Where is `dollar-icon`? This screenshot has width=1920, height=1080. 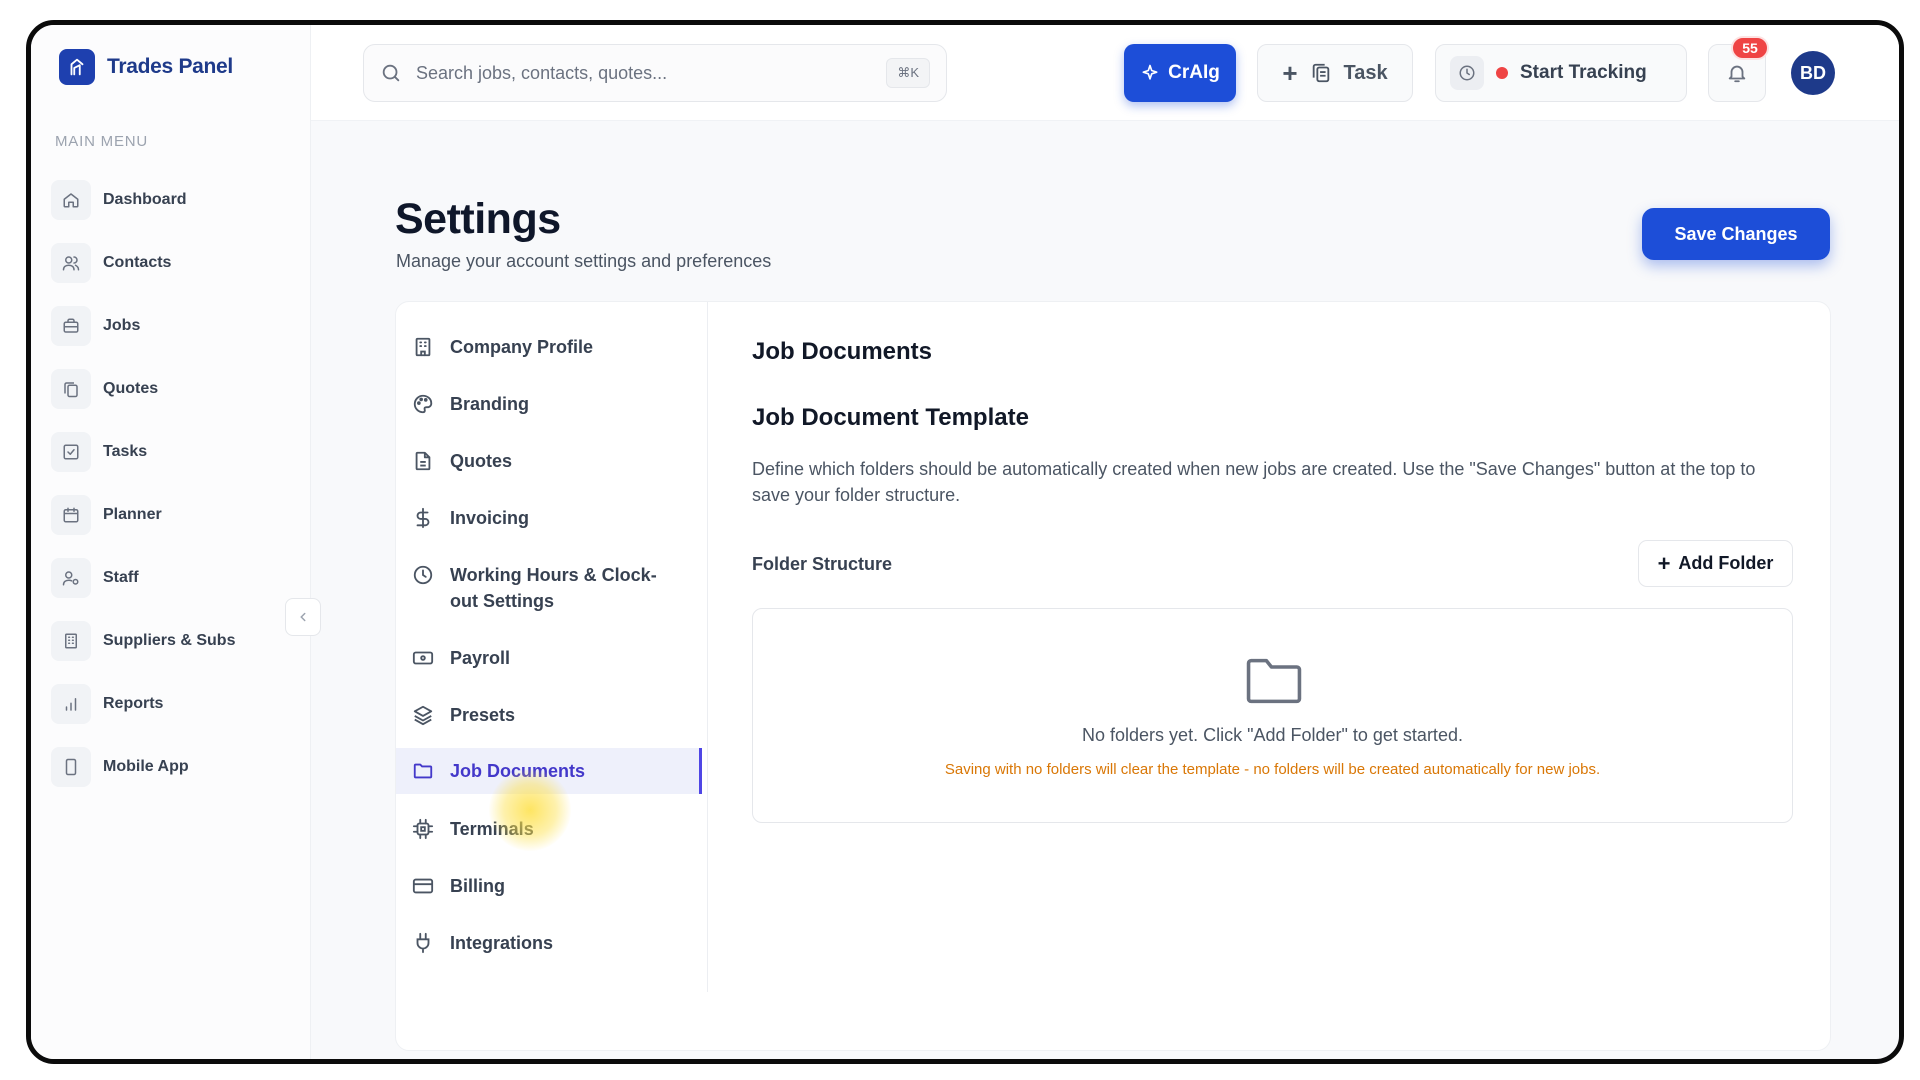
dollar-icon is located at coordinates (423, 518).